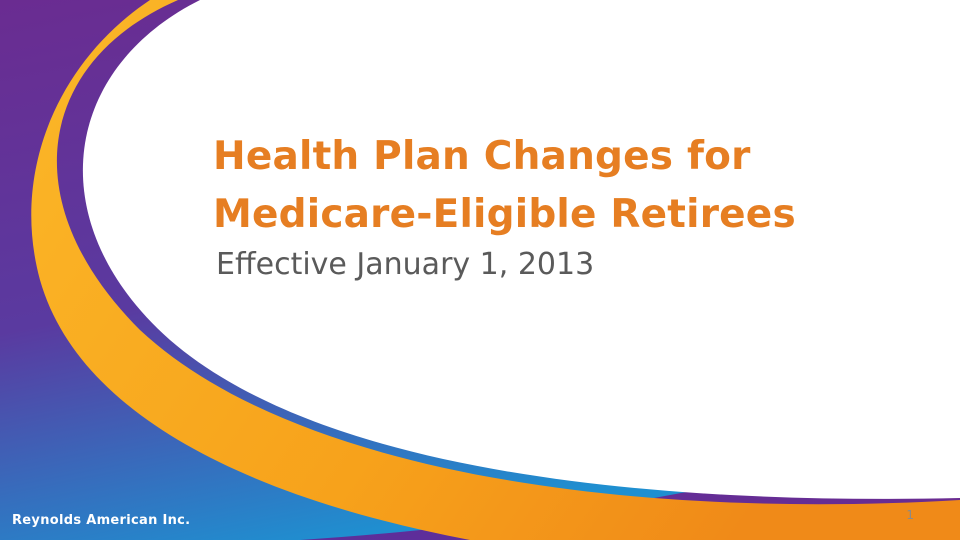 Image resolution: width=960 pixels, height=540 pixels. What do you see at coordinates (405, 264) in the screenshot?
I see `slide-subtitle: Effective January 1, 2013` at bounding box center [405, 264].